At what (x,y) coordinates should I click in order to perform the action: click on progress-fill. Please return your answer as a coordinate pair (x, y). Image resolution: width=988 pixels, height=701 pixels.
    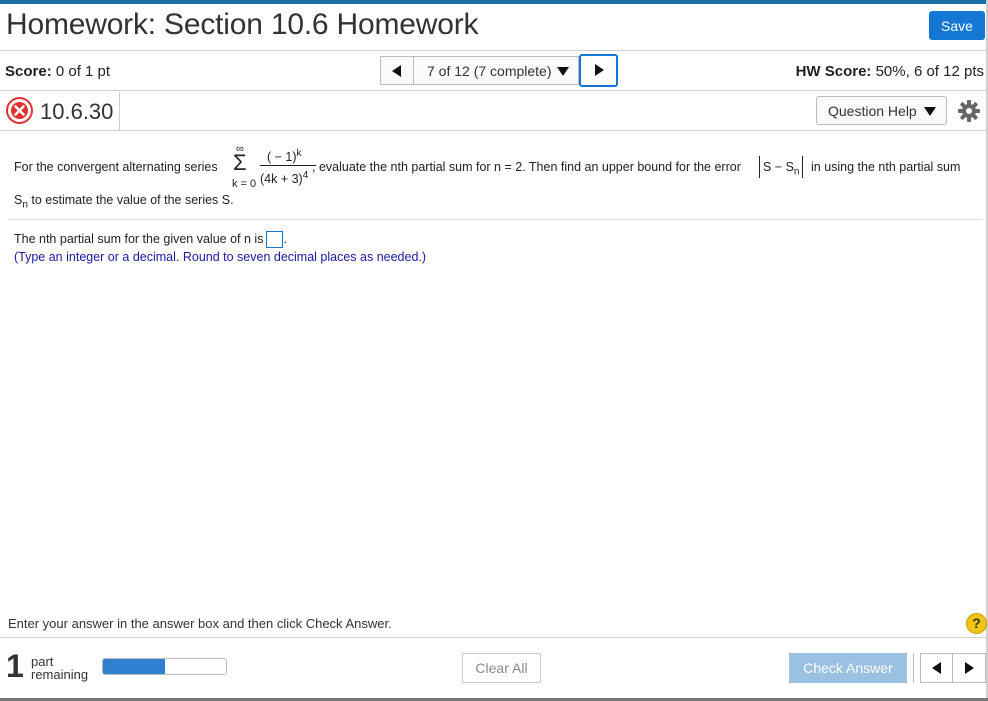
    Looking at the image, I should click on (134, 666).